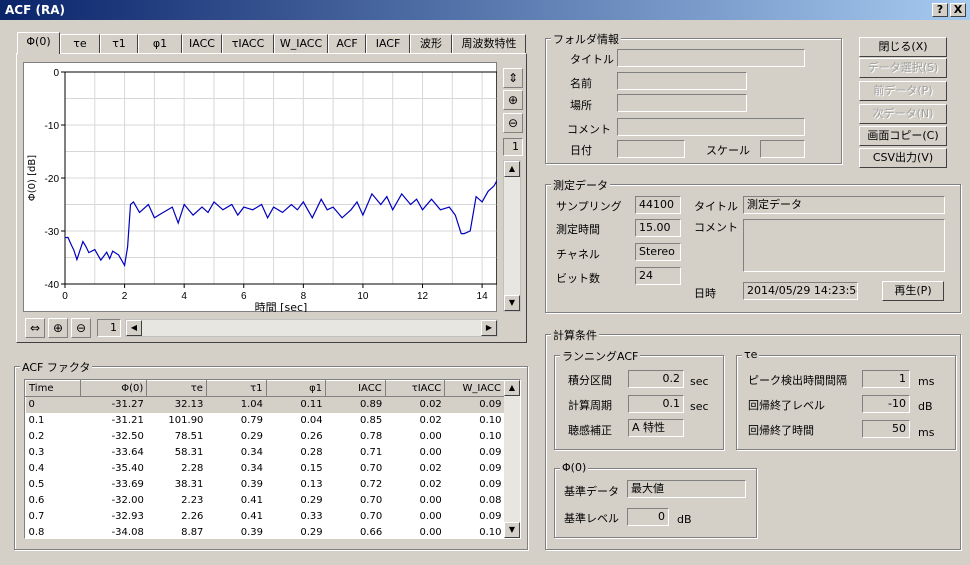 Image resolution: width=970 pixels, height=565 pixels. Describe the element at coordinates (52, 232) in the screenshot. I see `y-tick-label: -30` at that location.